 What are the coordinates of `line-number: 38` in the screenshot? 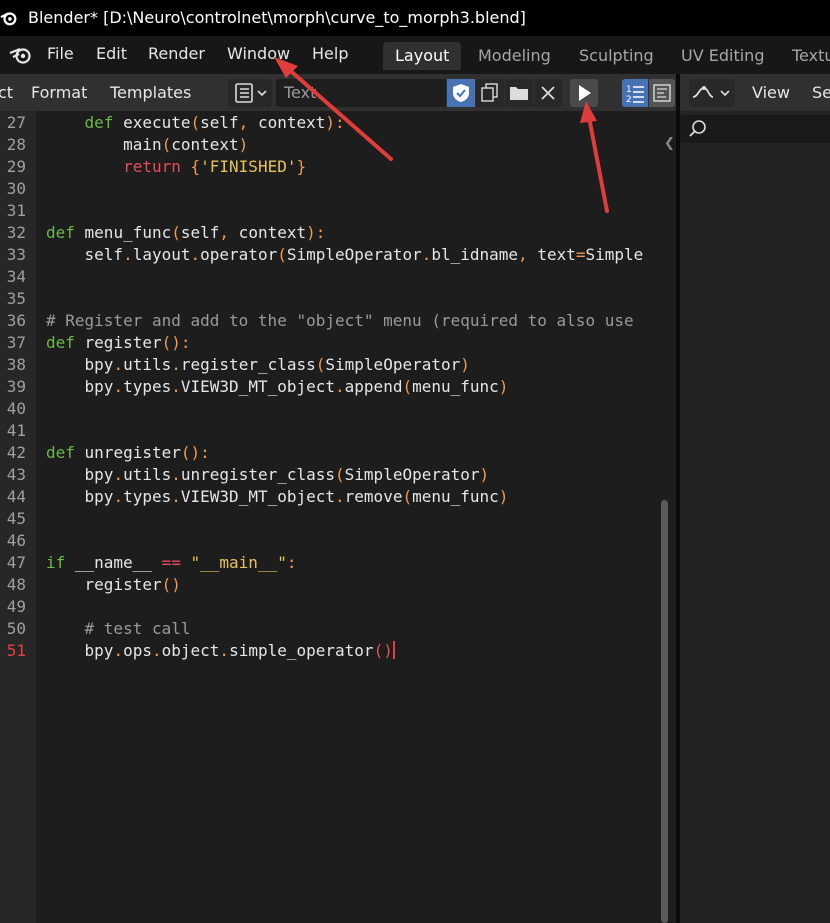 It's located at (16, 364).